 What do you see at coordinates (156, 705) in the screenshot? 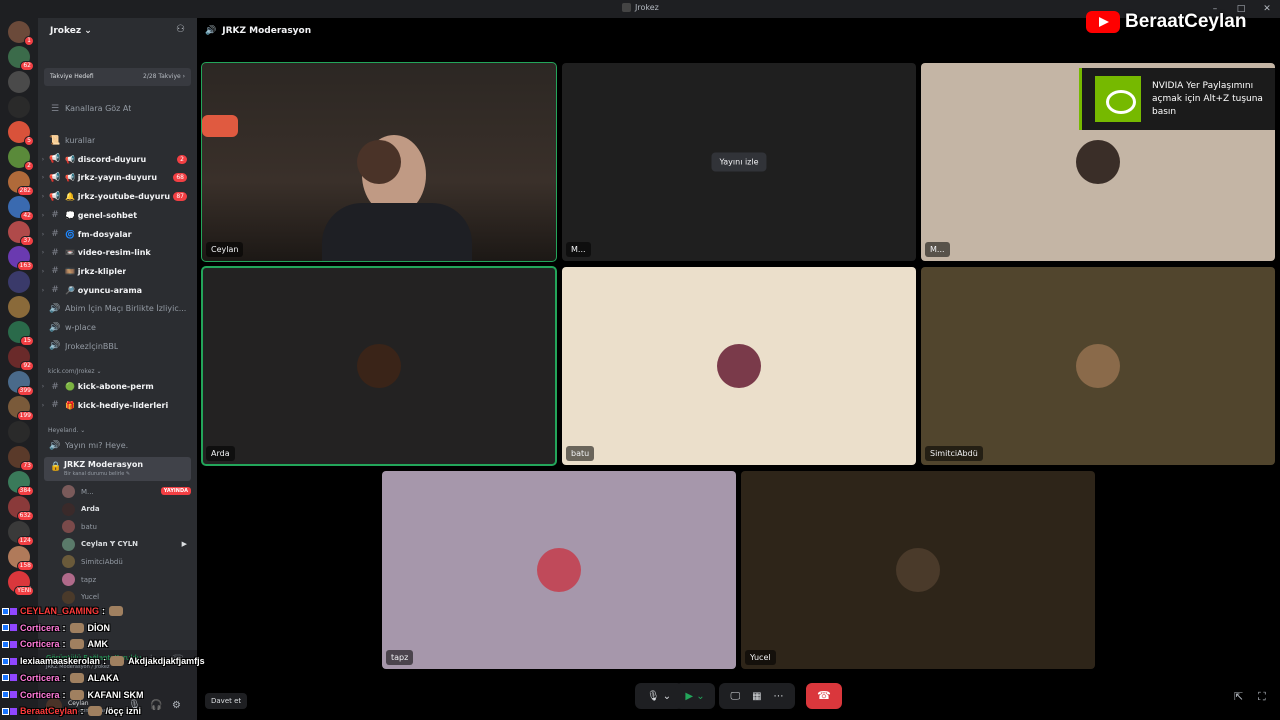
I see `headphones-icon: 🎧` at bounding box center [156, 705].